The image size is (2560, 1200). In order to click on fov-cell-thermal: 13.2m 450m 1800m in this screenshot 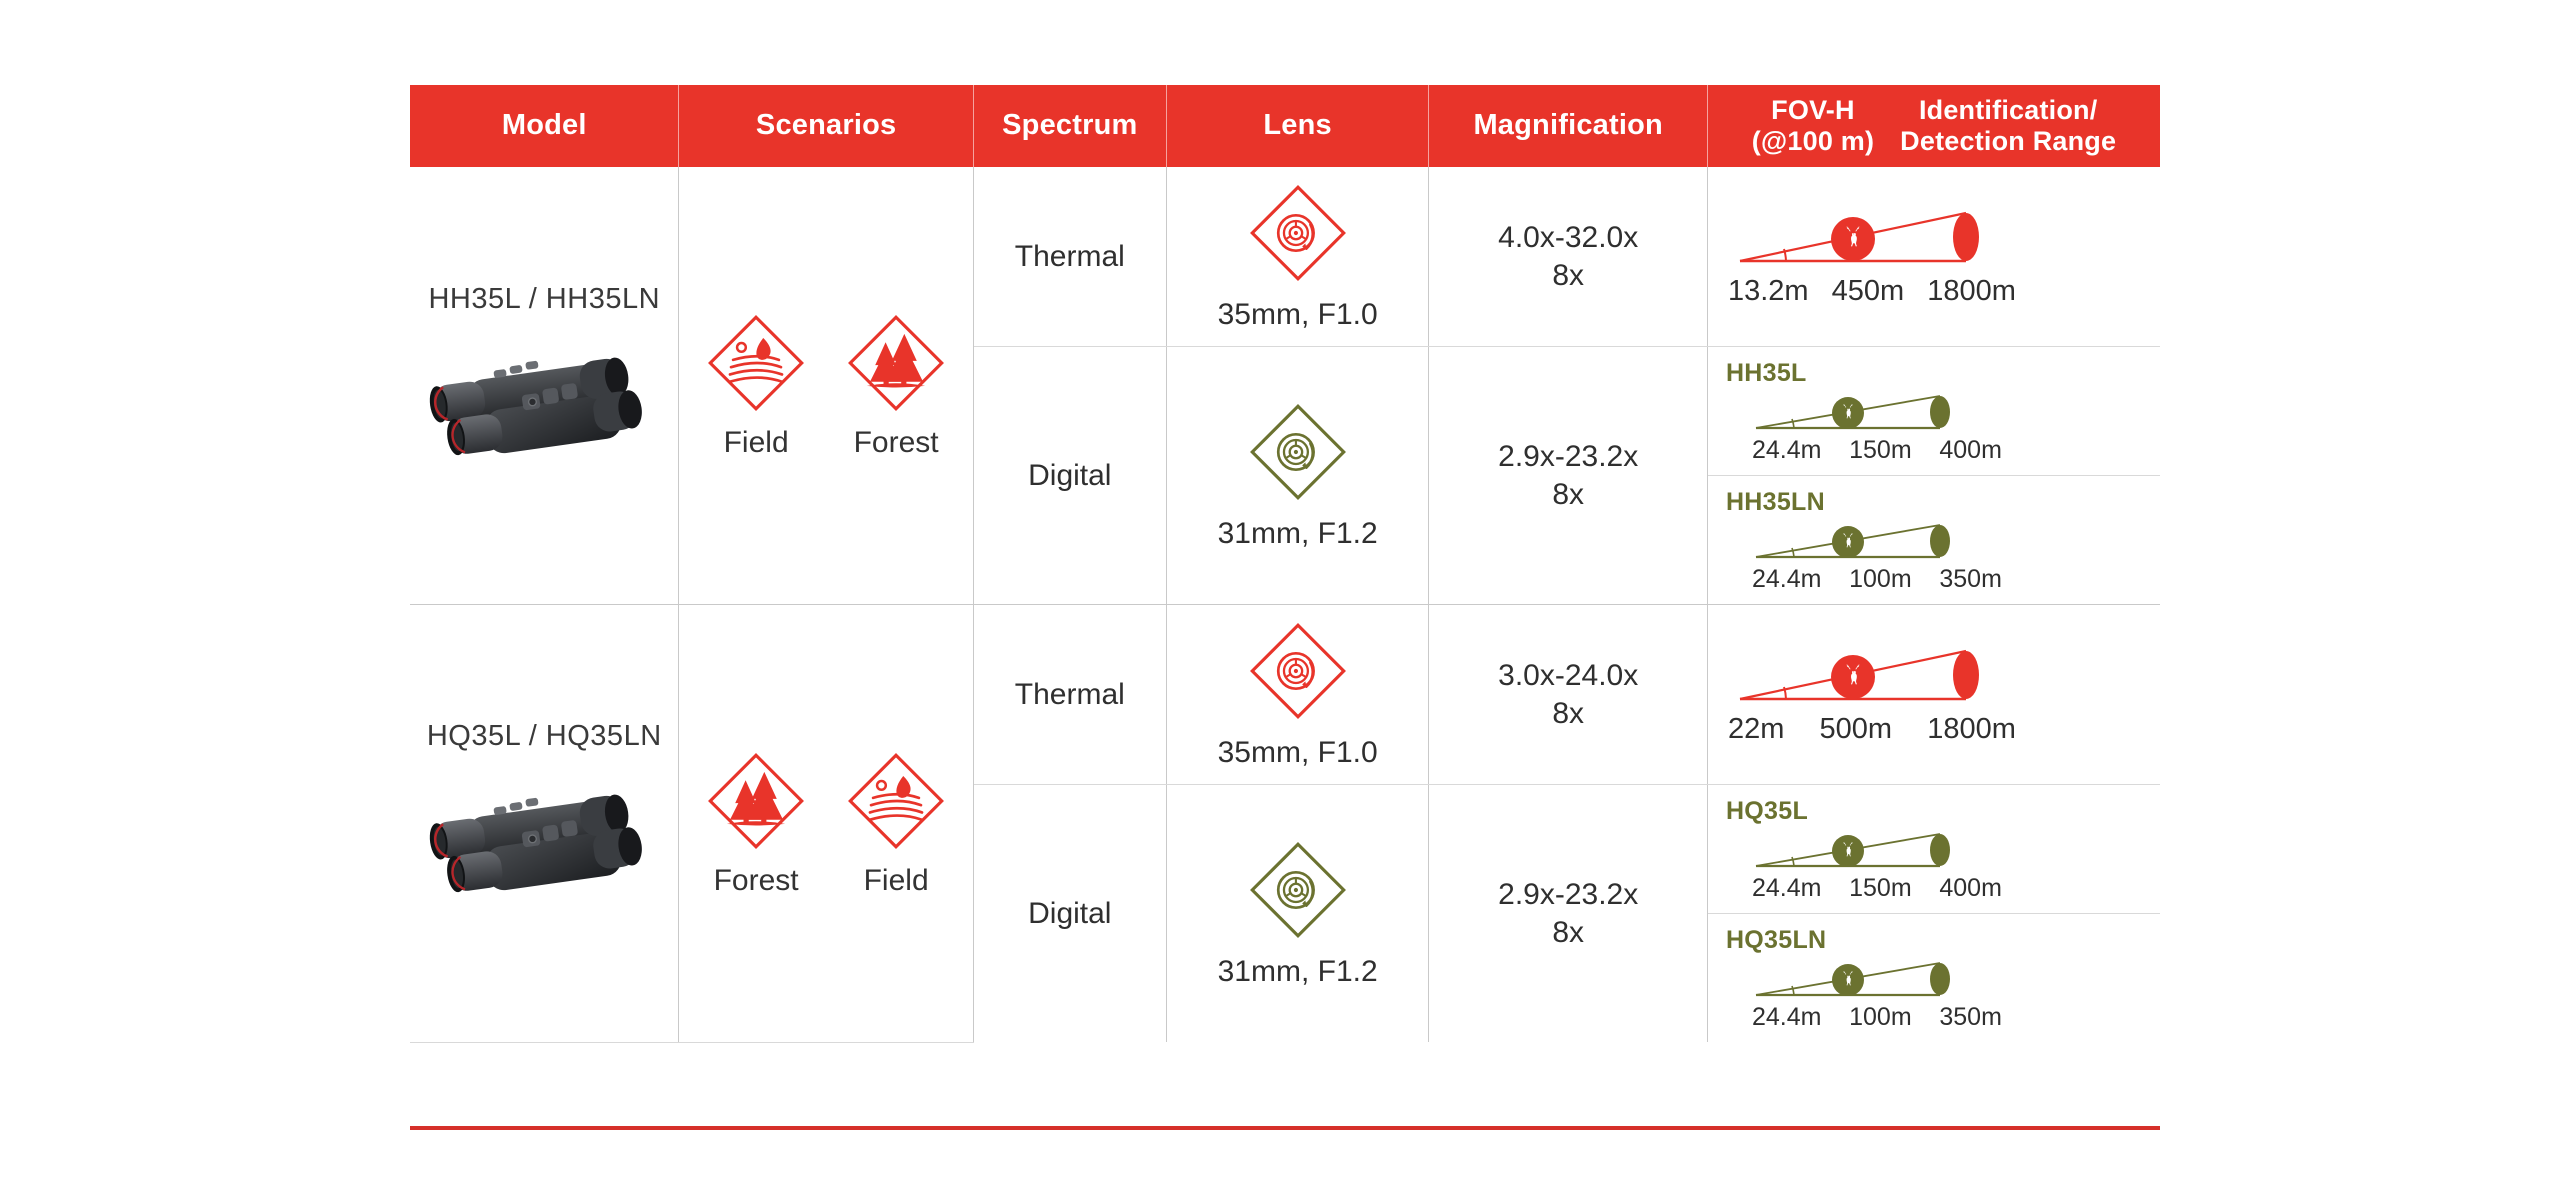, I will do `click(1933, 257)`.